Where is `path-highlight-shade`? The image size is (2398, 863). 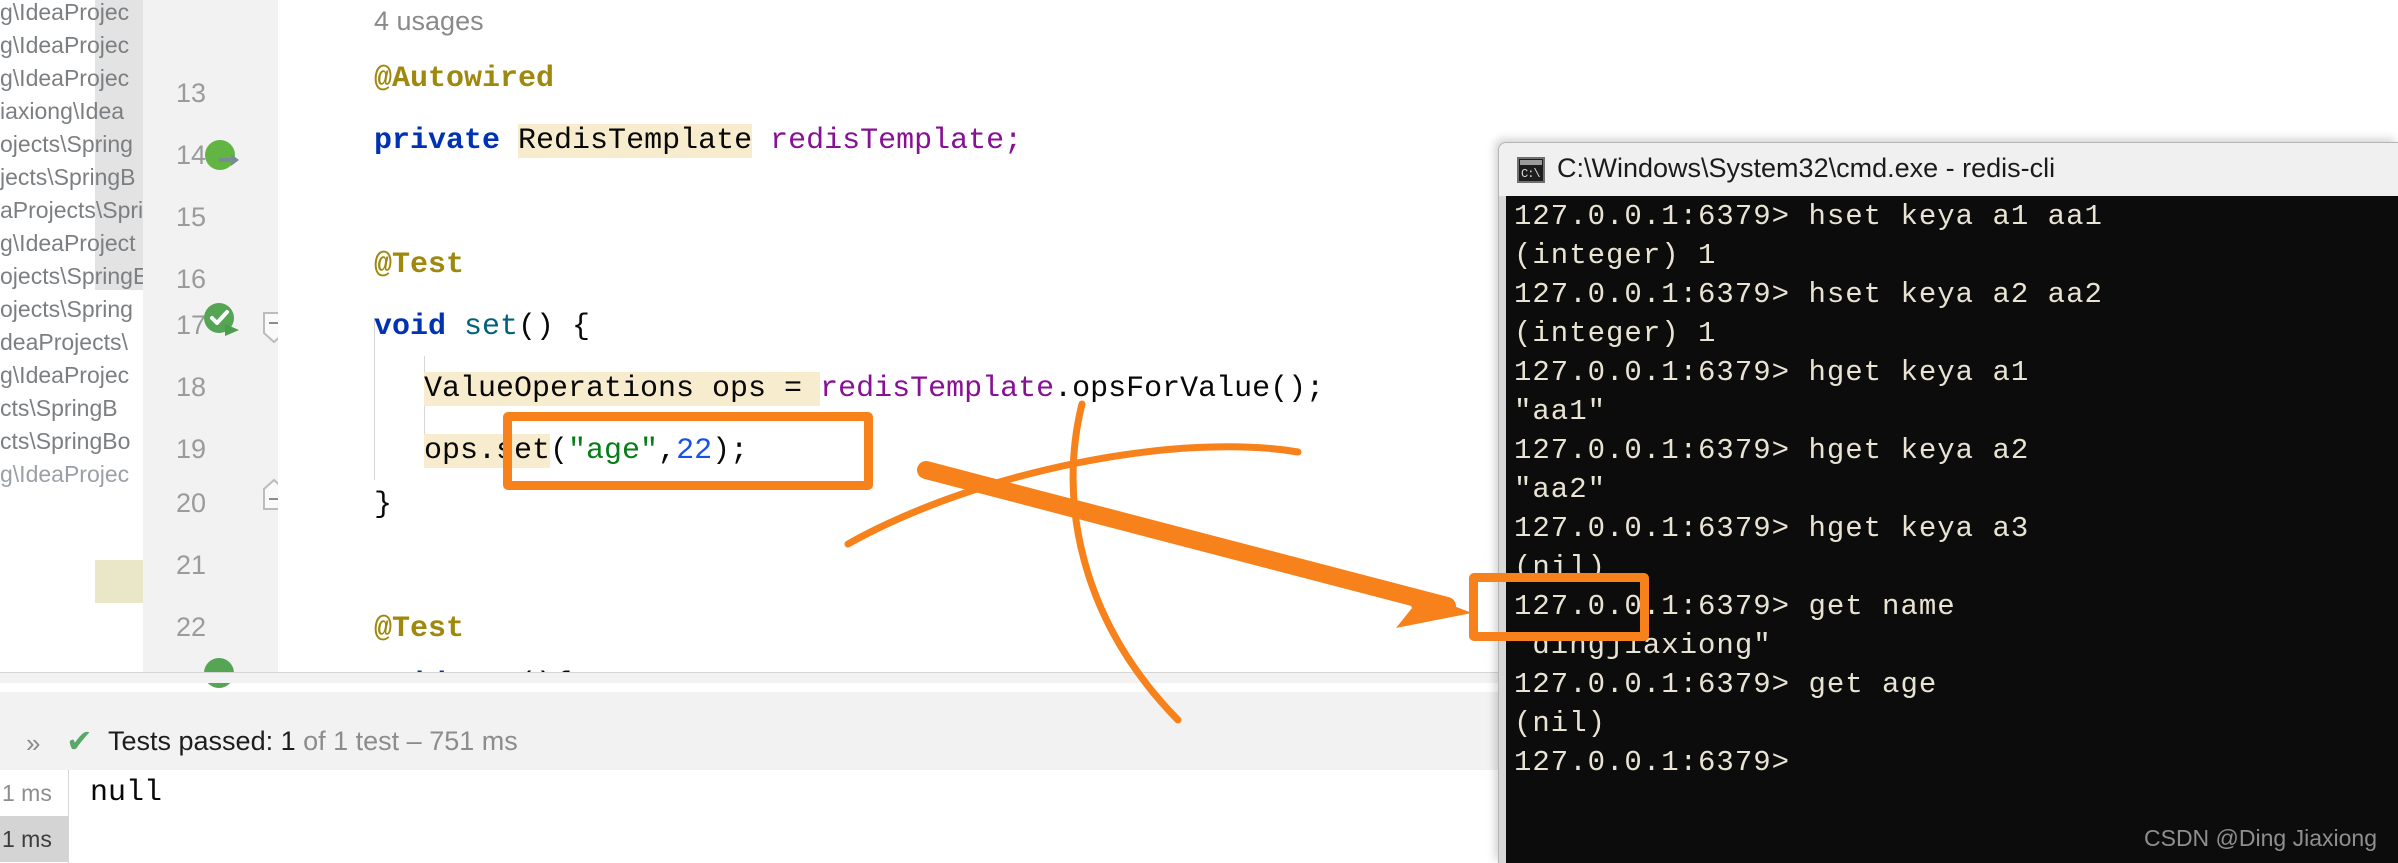 path-highlight-shade is located at coordinates (119, 581).